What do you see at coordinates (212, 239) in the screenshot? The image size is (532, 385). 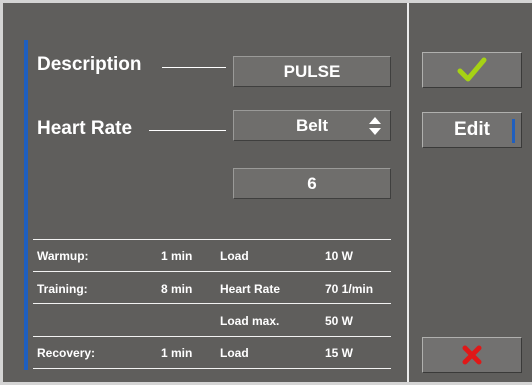 I see `table-top-line` at bounding box center [212, 239].